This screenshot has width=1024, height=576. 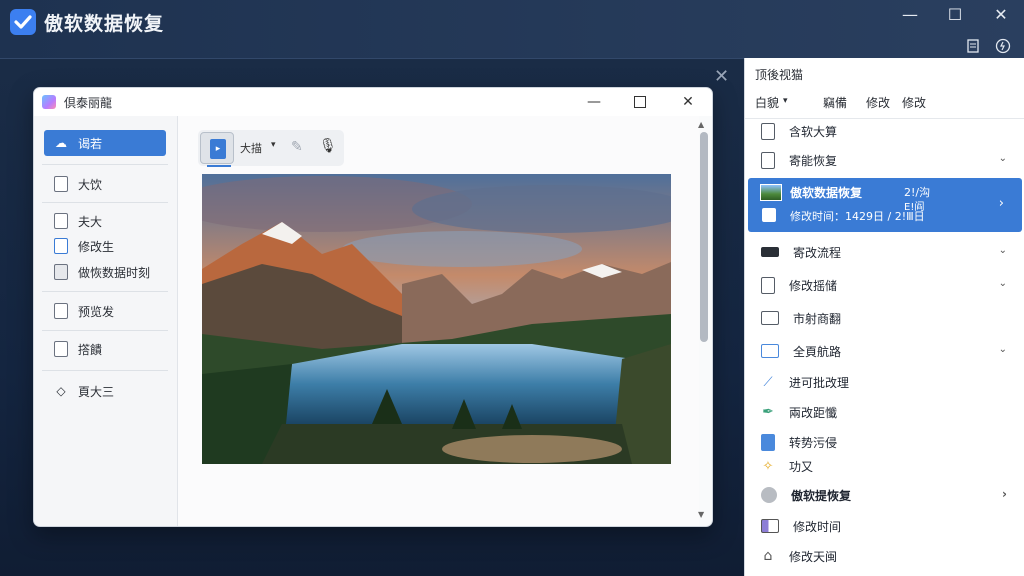 What do you see at coordinates (640, 102) in the screenshot?
I see `dialog-maximize-button` at bounding box center [640, 102].